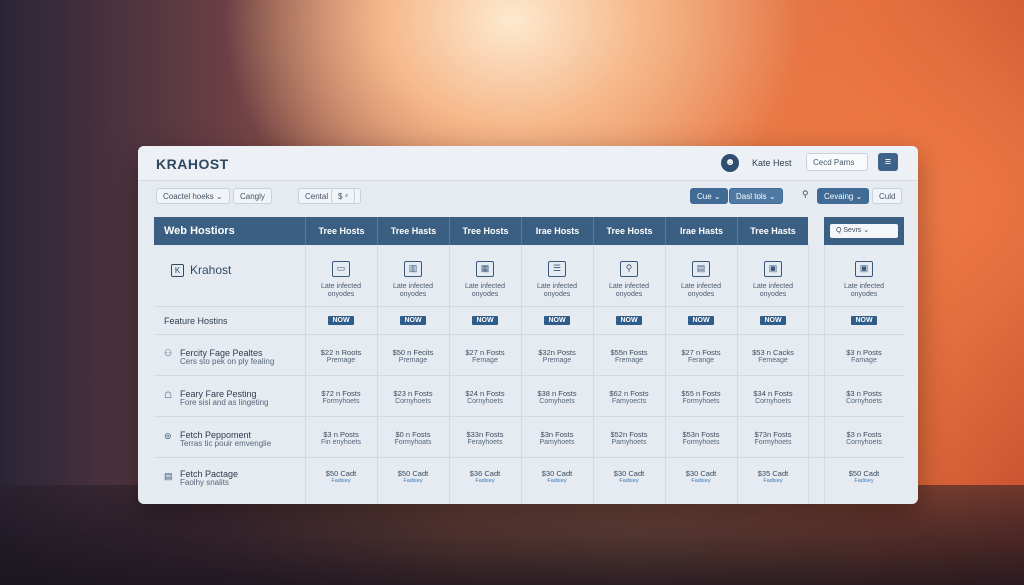 This screenshot has height=585, width=1024. What do you see at coordinates (772, 163) in the screenshot?
I see `user-name: Kate Hest` at bounding box center [772, 163].